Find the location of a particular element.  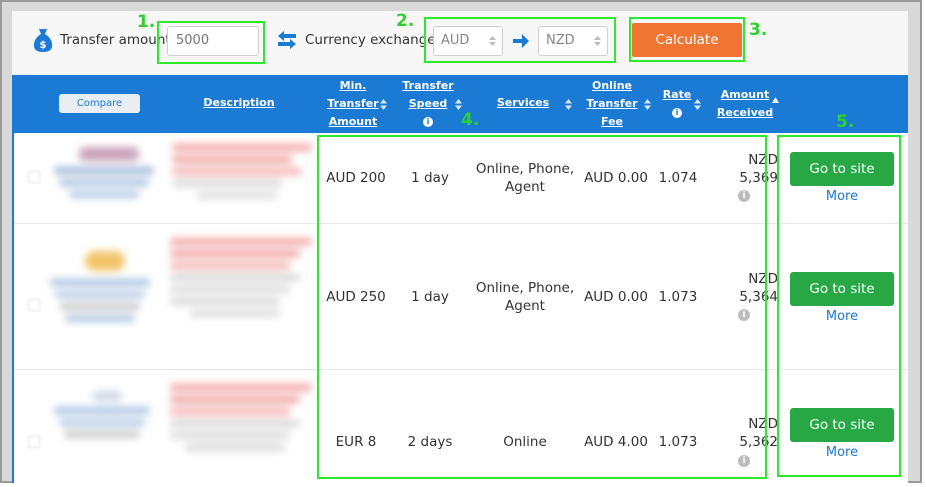

annotation-label-4: 4. is located at coordinates (470, 120).